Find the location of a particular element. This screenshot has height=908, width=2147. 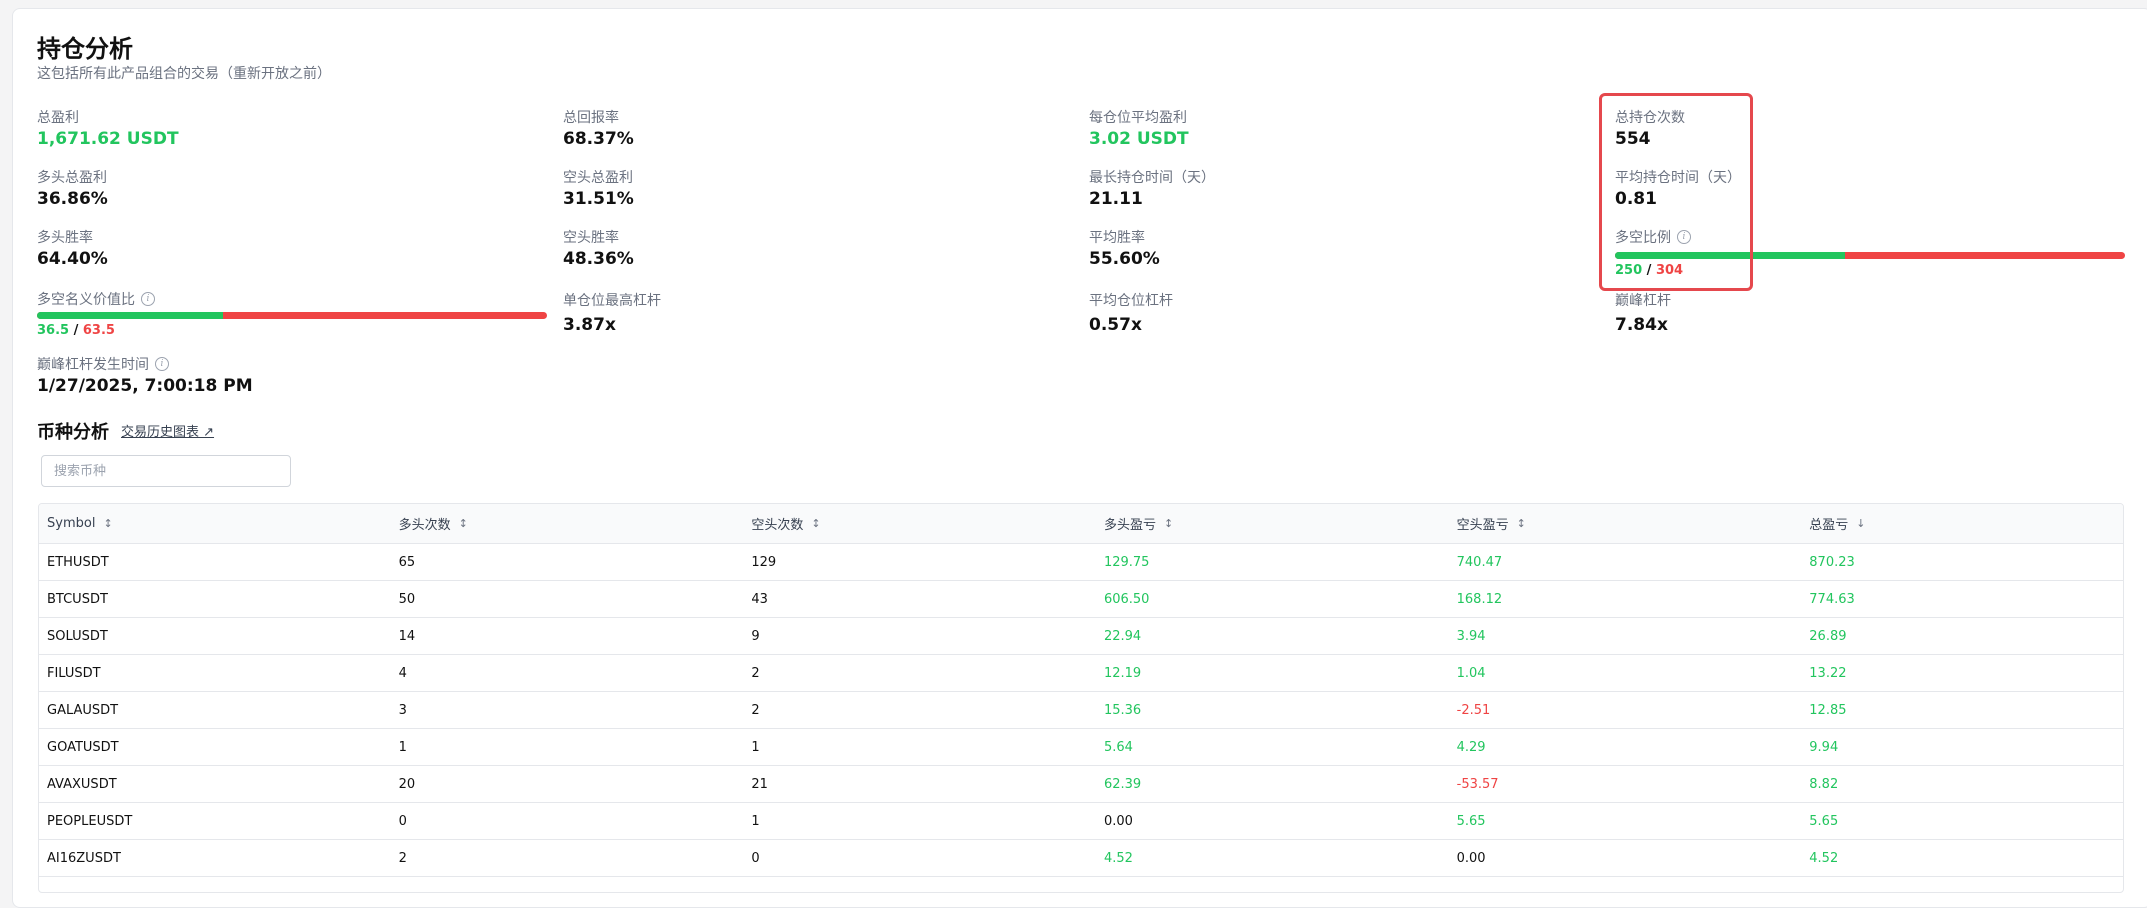

column-label: 多头盈亏 is located at coordinates (1129, 525).